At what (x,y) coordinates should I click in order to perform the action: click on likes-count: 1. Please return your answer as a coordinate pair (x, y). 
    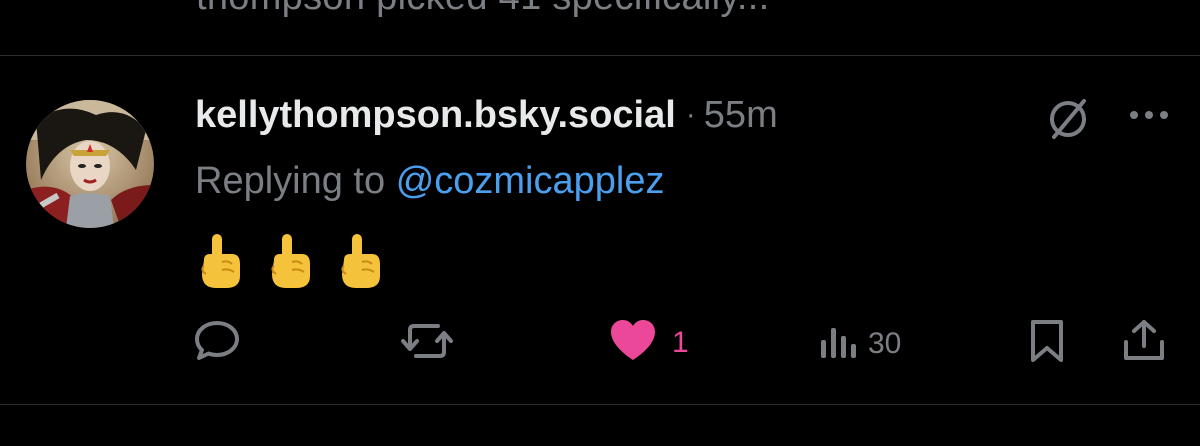
    Looking at the image, I should click on (680, 342).